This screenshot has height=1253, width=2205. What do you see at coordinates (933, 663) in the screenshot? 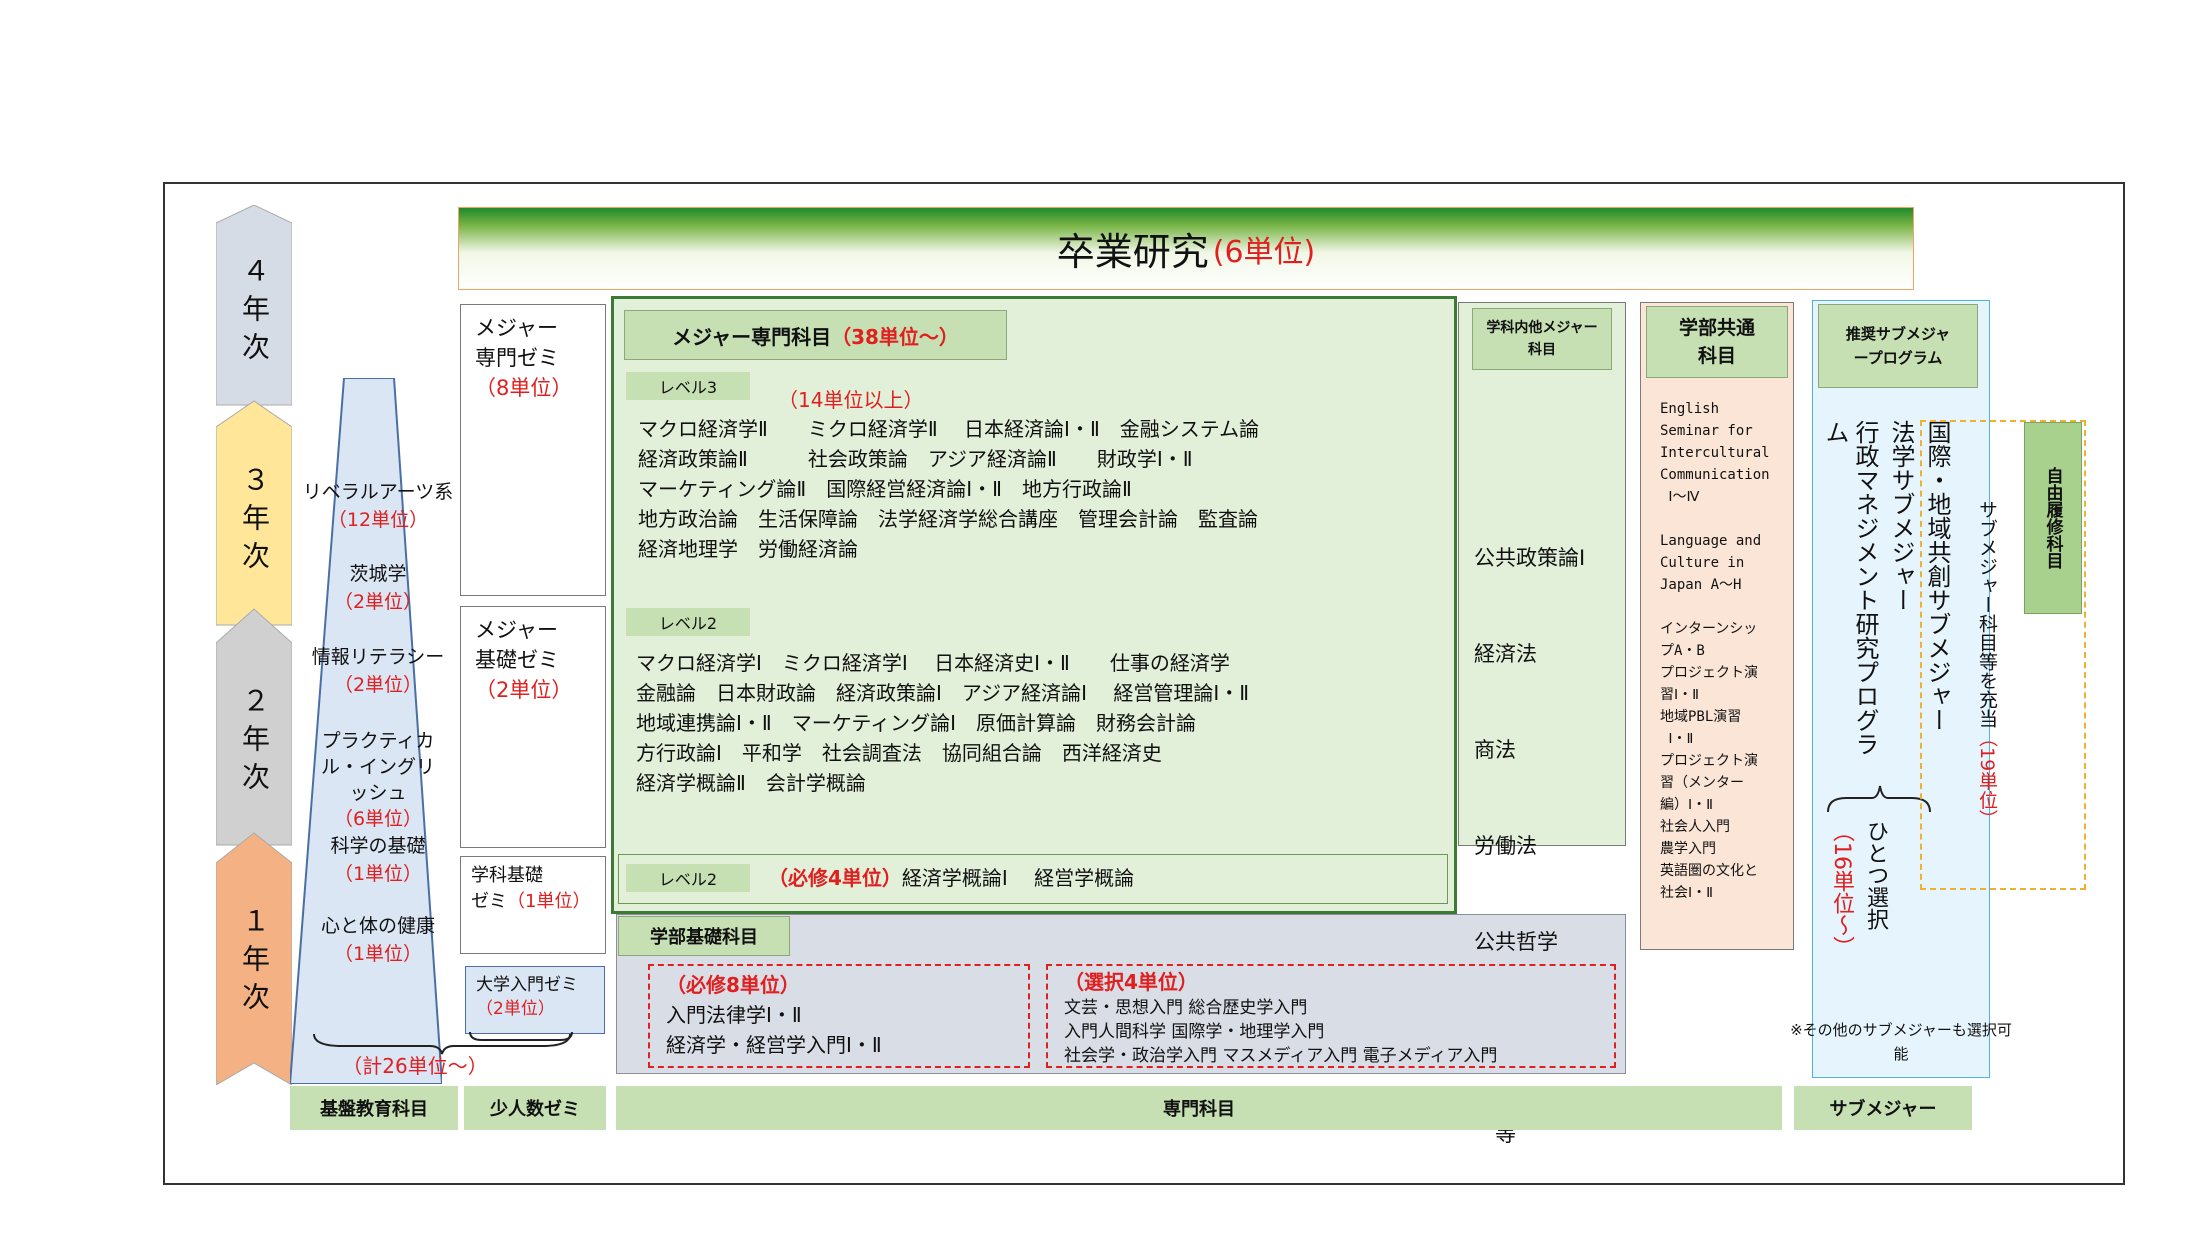
I see `level2-line: マクロ経済学Ⅰ ミクロ経済学Ⅰ 日本経済史Ⅰ・Ⅱ 仕事の経済学` at bounding box center [933, 663].